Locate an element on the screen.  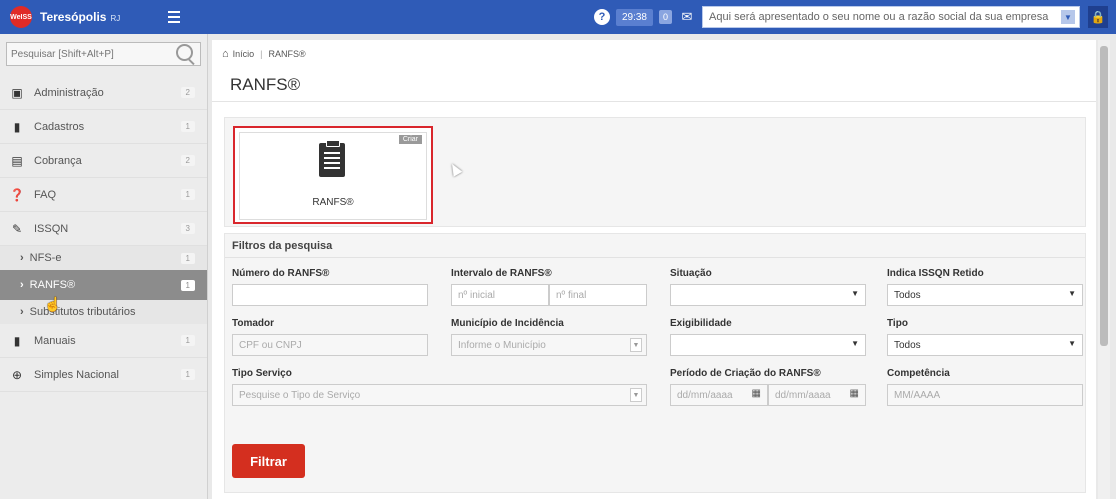
situacao-select: ▼ is located at coordinates (768, 295).